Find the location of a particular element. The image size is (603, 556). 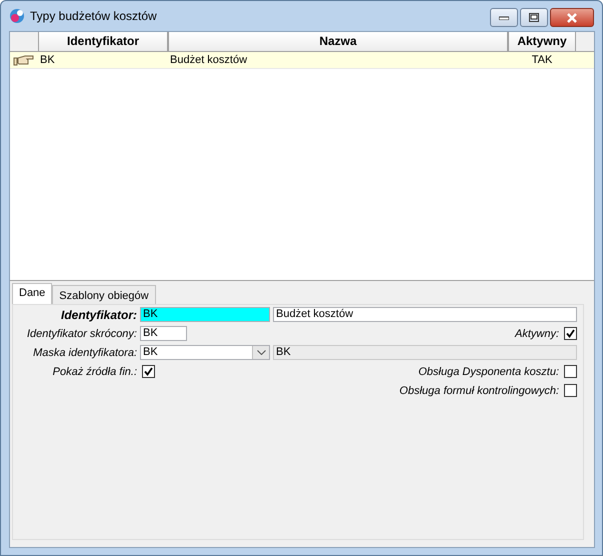

close-icon is located at coordinates (572, 17).